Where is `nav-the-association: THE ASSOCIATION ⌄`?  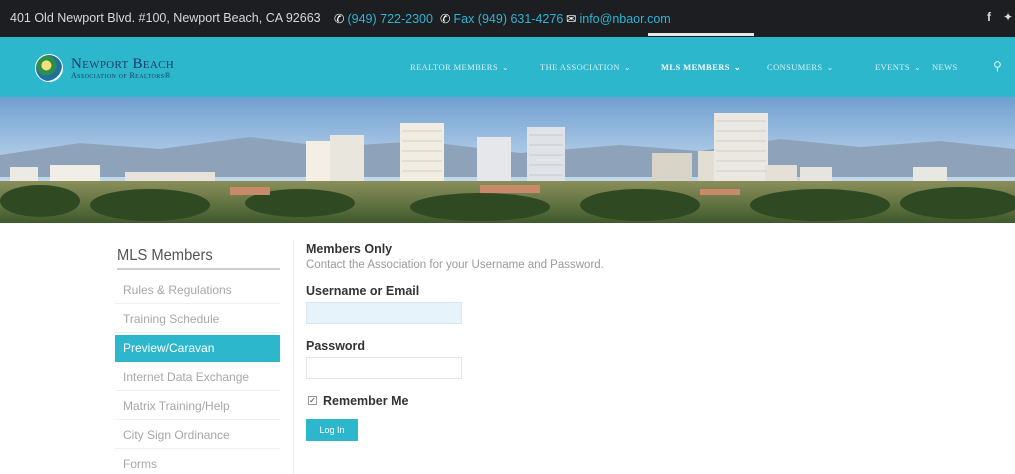 nav-the-association: THE ASSOCIATION ⌄ is located at coordinates (585, 67).